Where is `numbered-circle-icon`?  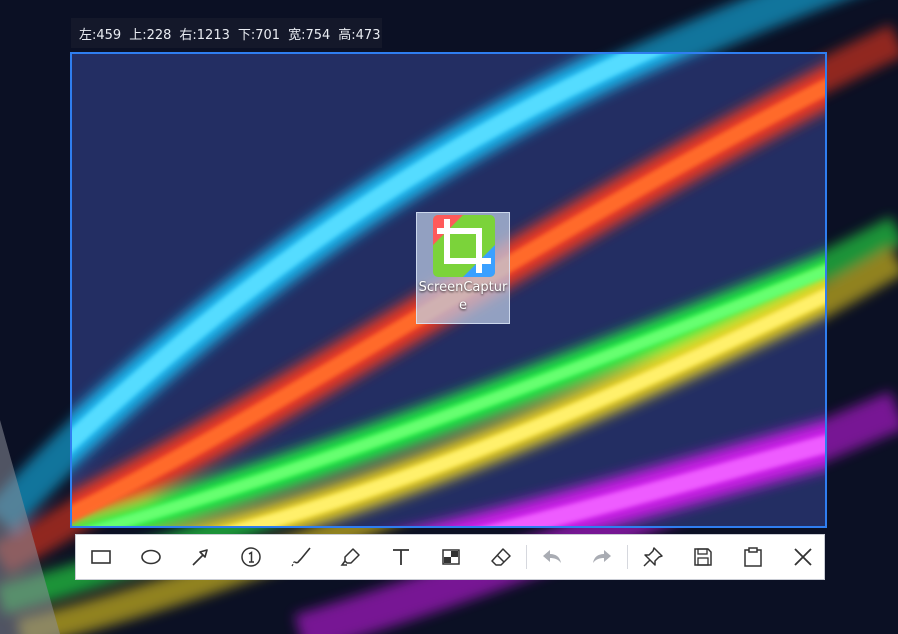
numbered-circle-icon is located at coordinates (251, 557).